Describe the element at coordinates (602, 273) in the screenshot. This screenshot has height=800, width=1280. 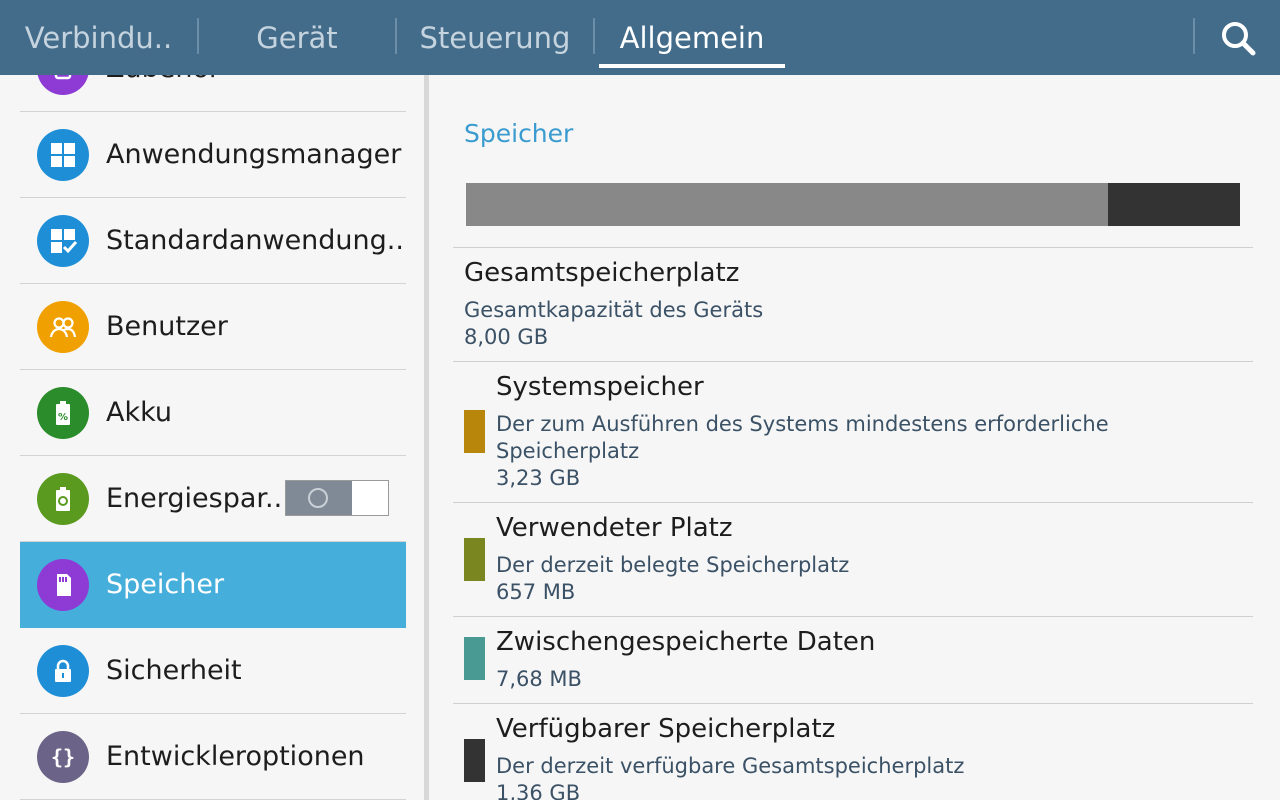
I see `row-title: Gesamtspeicherplatz` at that location.